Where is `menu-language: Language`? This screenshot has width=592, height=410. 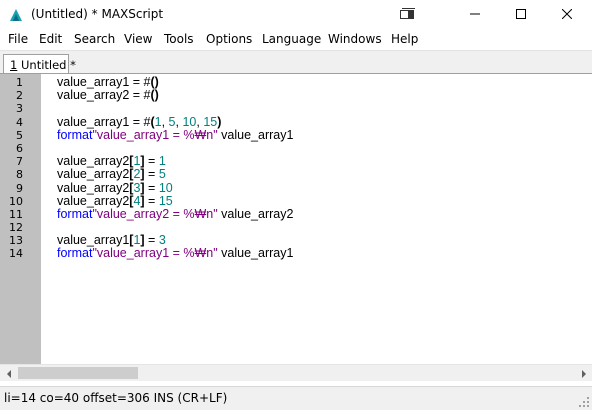
menu-language: Language is located at coordinates (291, 39).